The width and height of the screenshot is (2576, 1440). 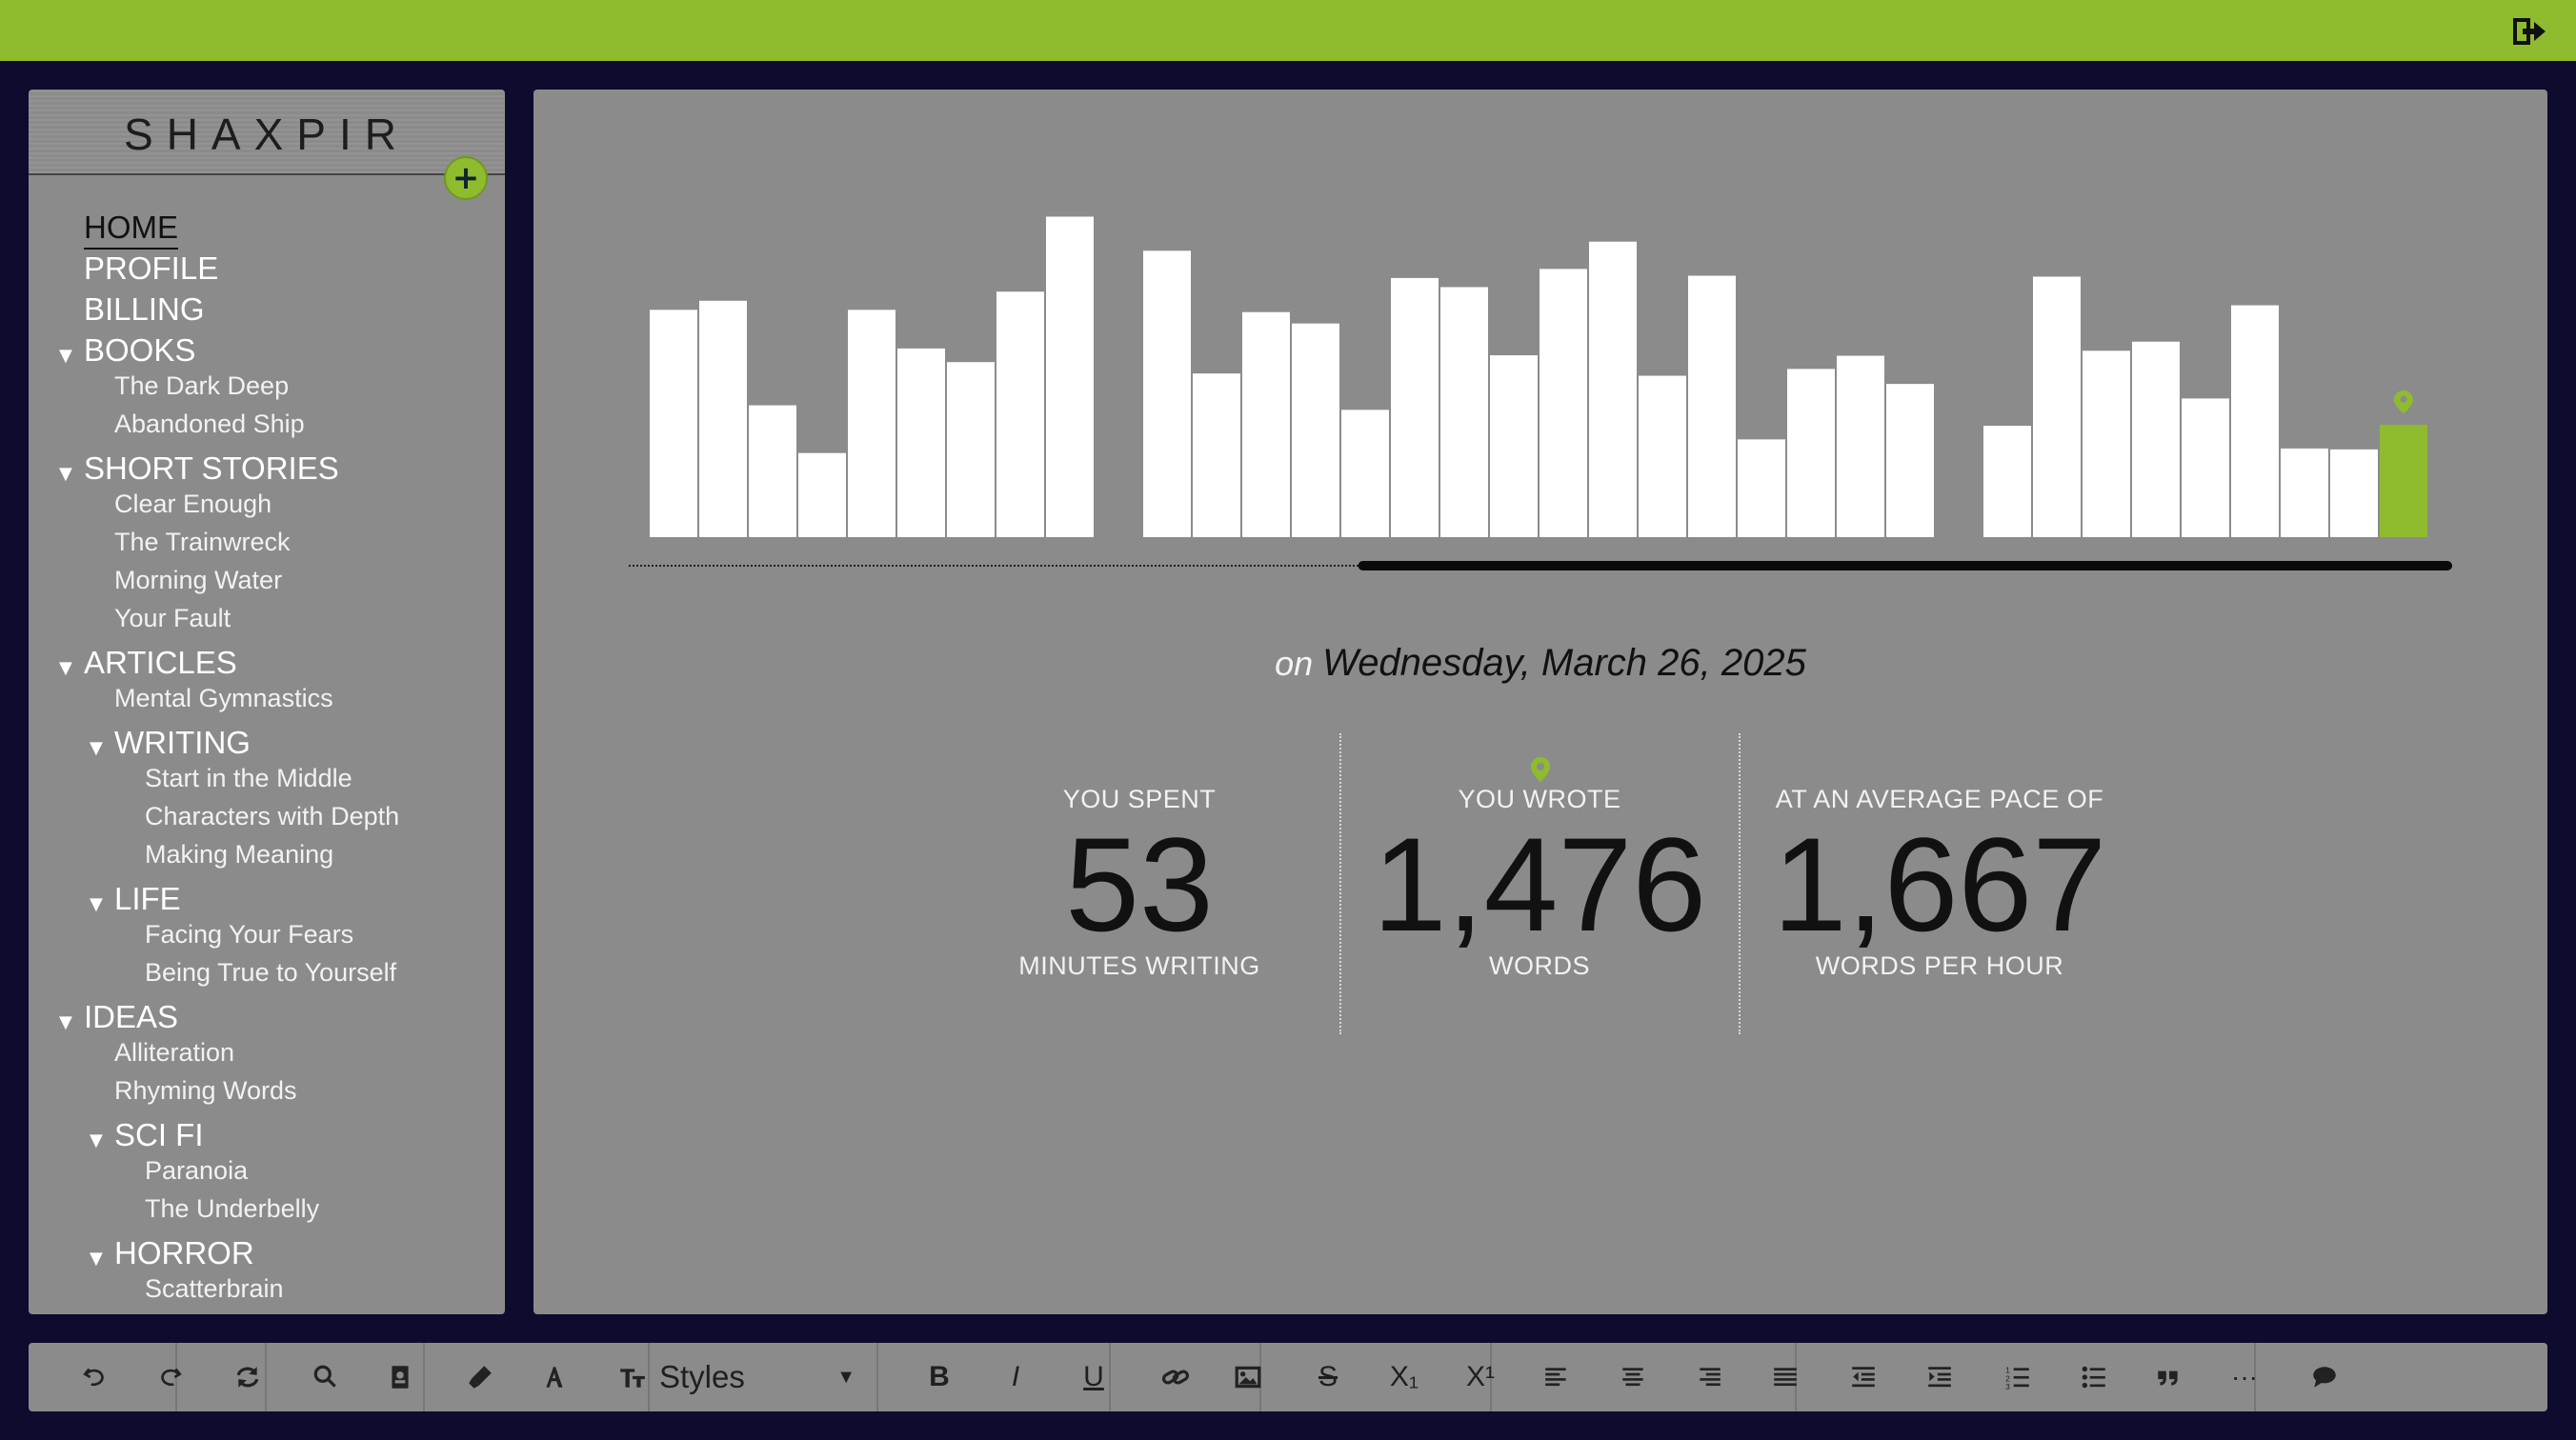 I want to click on sidebar-item-short-stories: SHORT STORIES, so click(x=212, y=468).